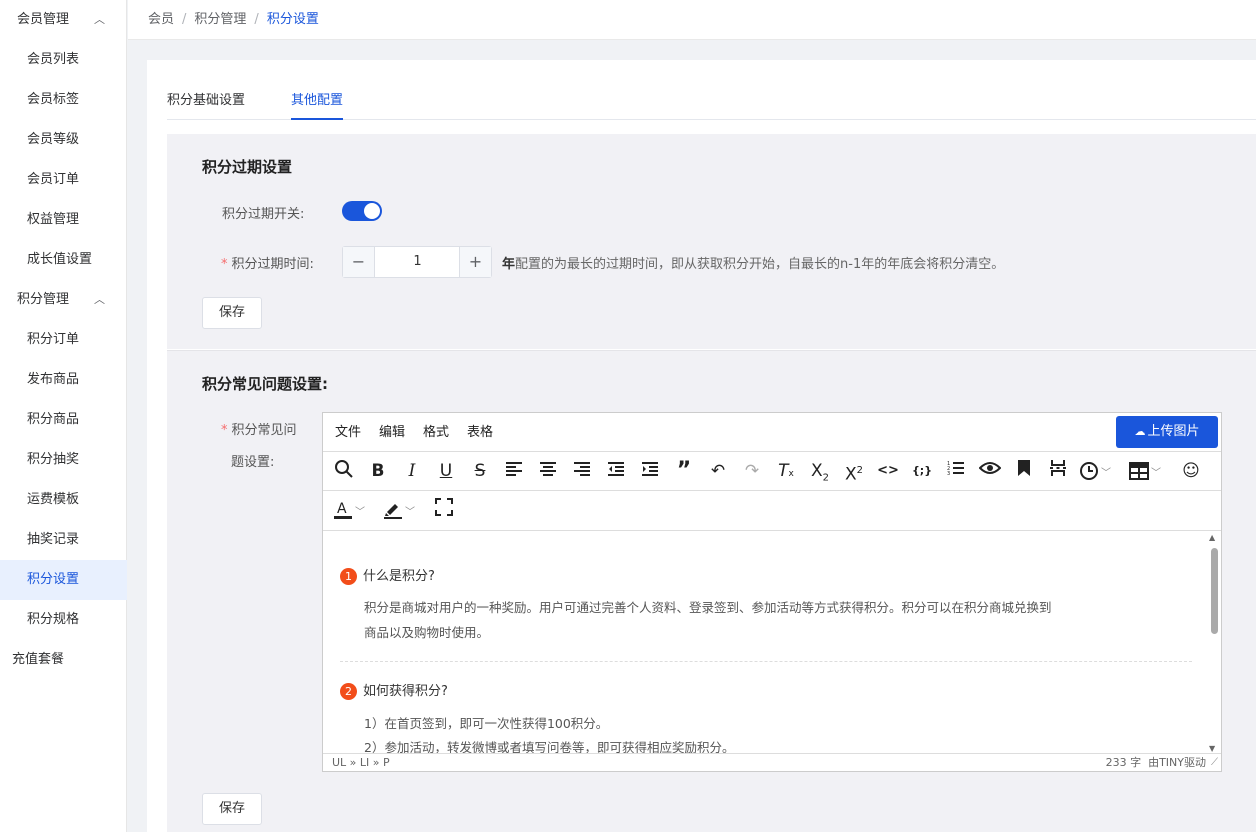 This screenshot has width=1256, height=832. What do you see at coordinates (353, 510) in the screenshot?
I see `text-color-icon: A ﹀` at bounding box center [353, 510].